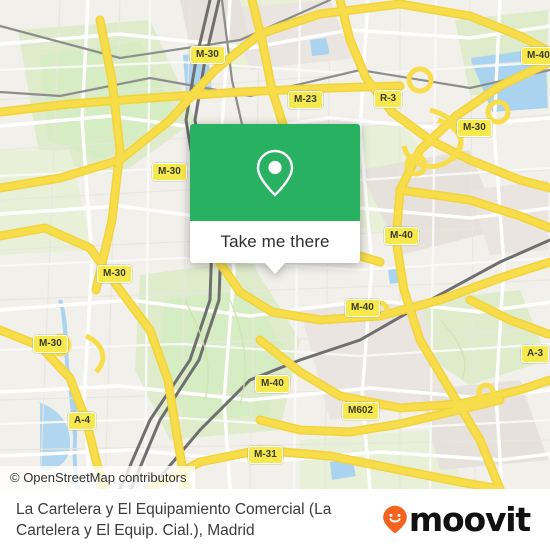 The height and width of the screenshot is (550, 550). I want to click on popup-footer: Take me there, so click(275, 242).